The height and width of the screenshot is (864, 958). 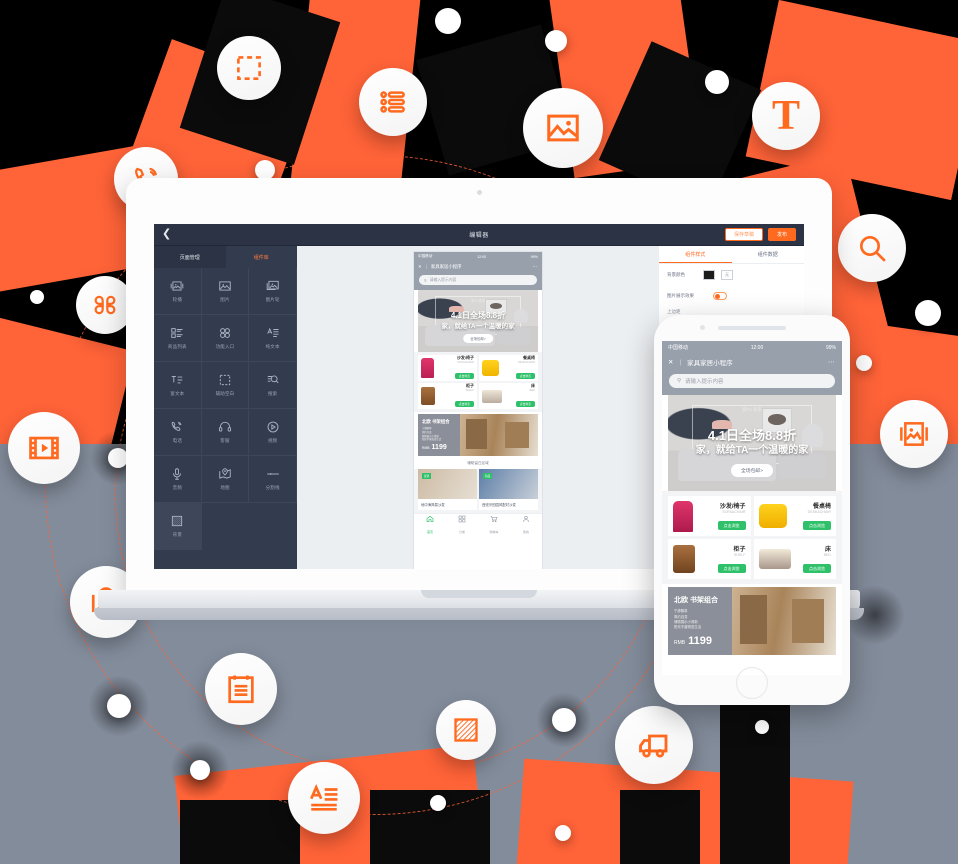 What do you see at coordinates (478, 301) in the screenshot?
I see `banner-tiny-text: 爱TA 爱家` at bounding box center [478, 301].